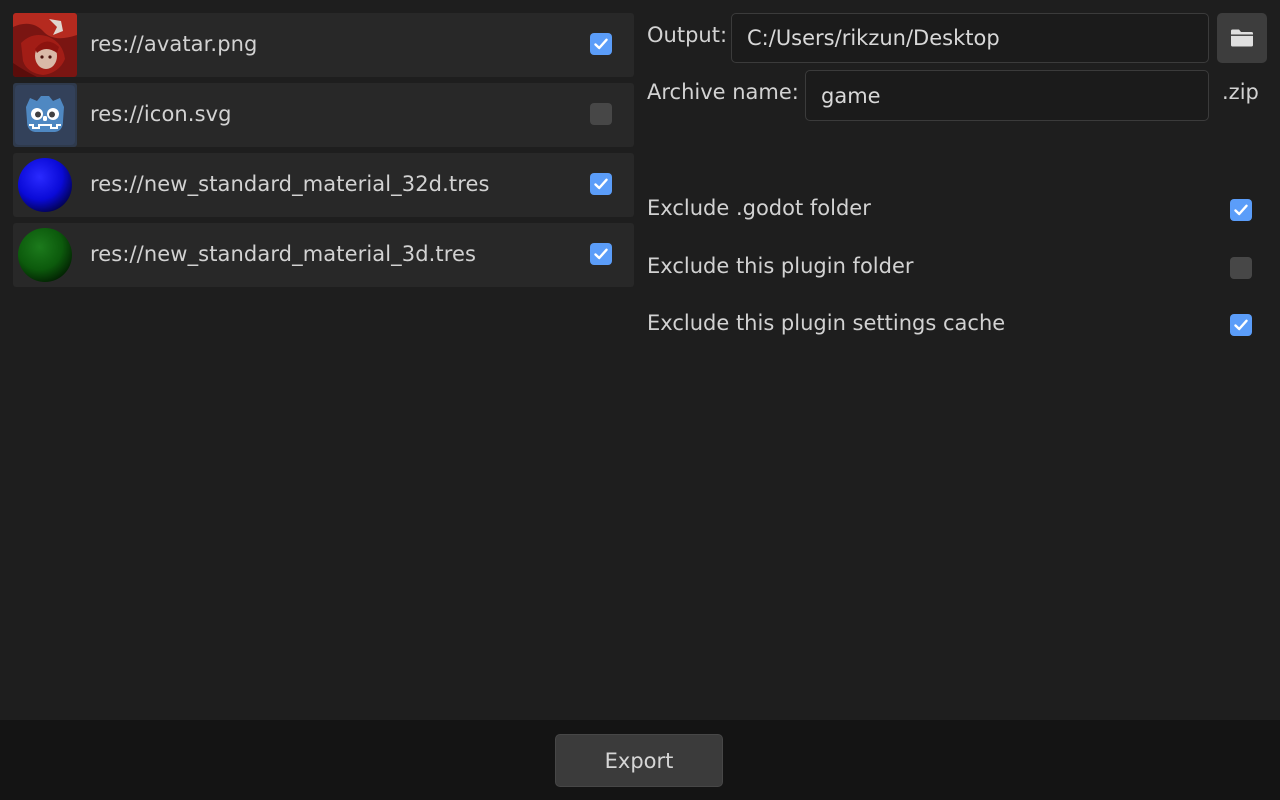 The width and height of the screenshot is (1280, 800). I want to click on godot-logo-icon, so click(45, 115).